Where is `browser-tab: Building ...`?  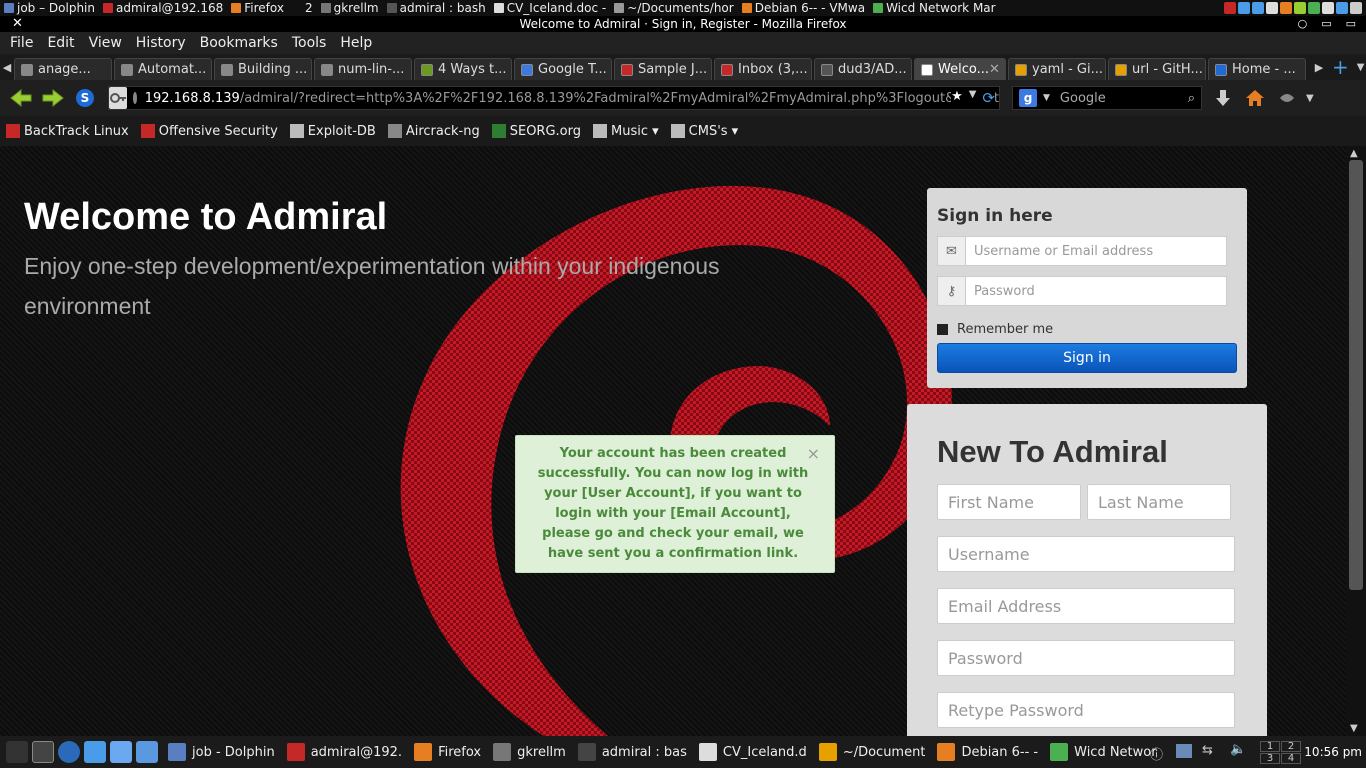 browser-tab: Building ... is located at coordinates (263, 69).